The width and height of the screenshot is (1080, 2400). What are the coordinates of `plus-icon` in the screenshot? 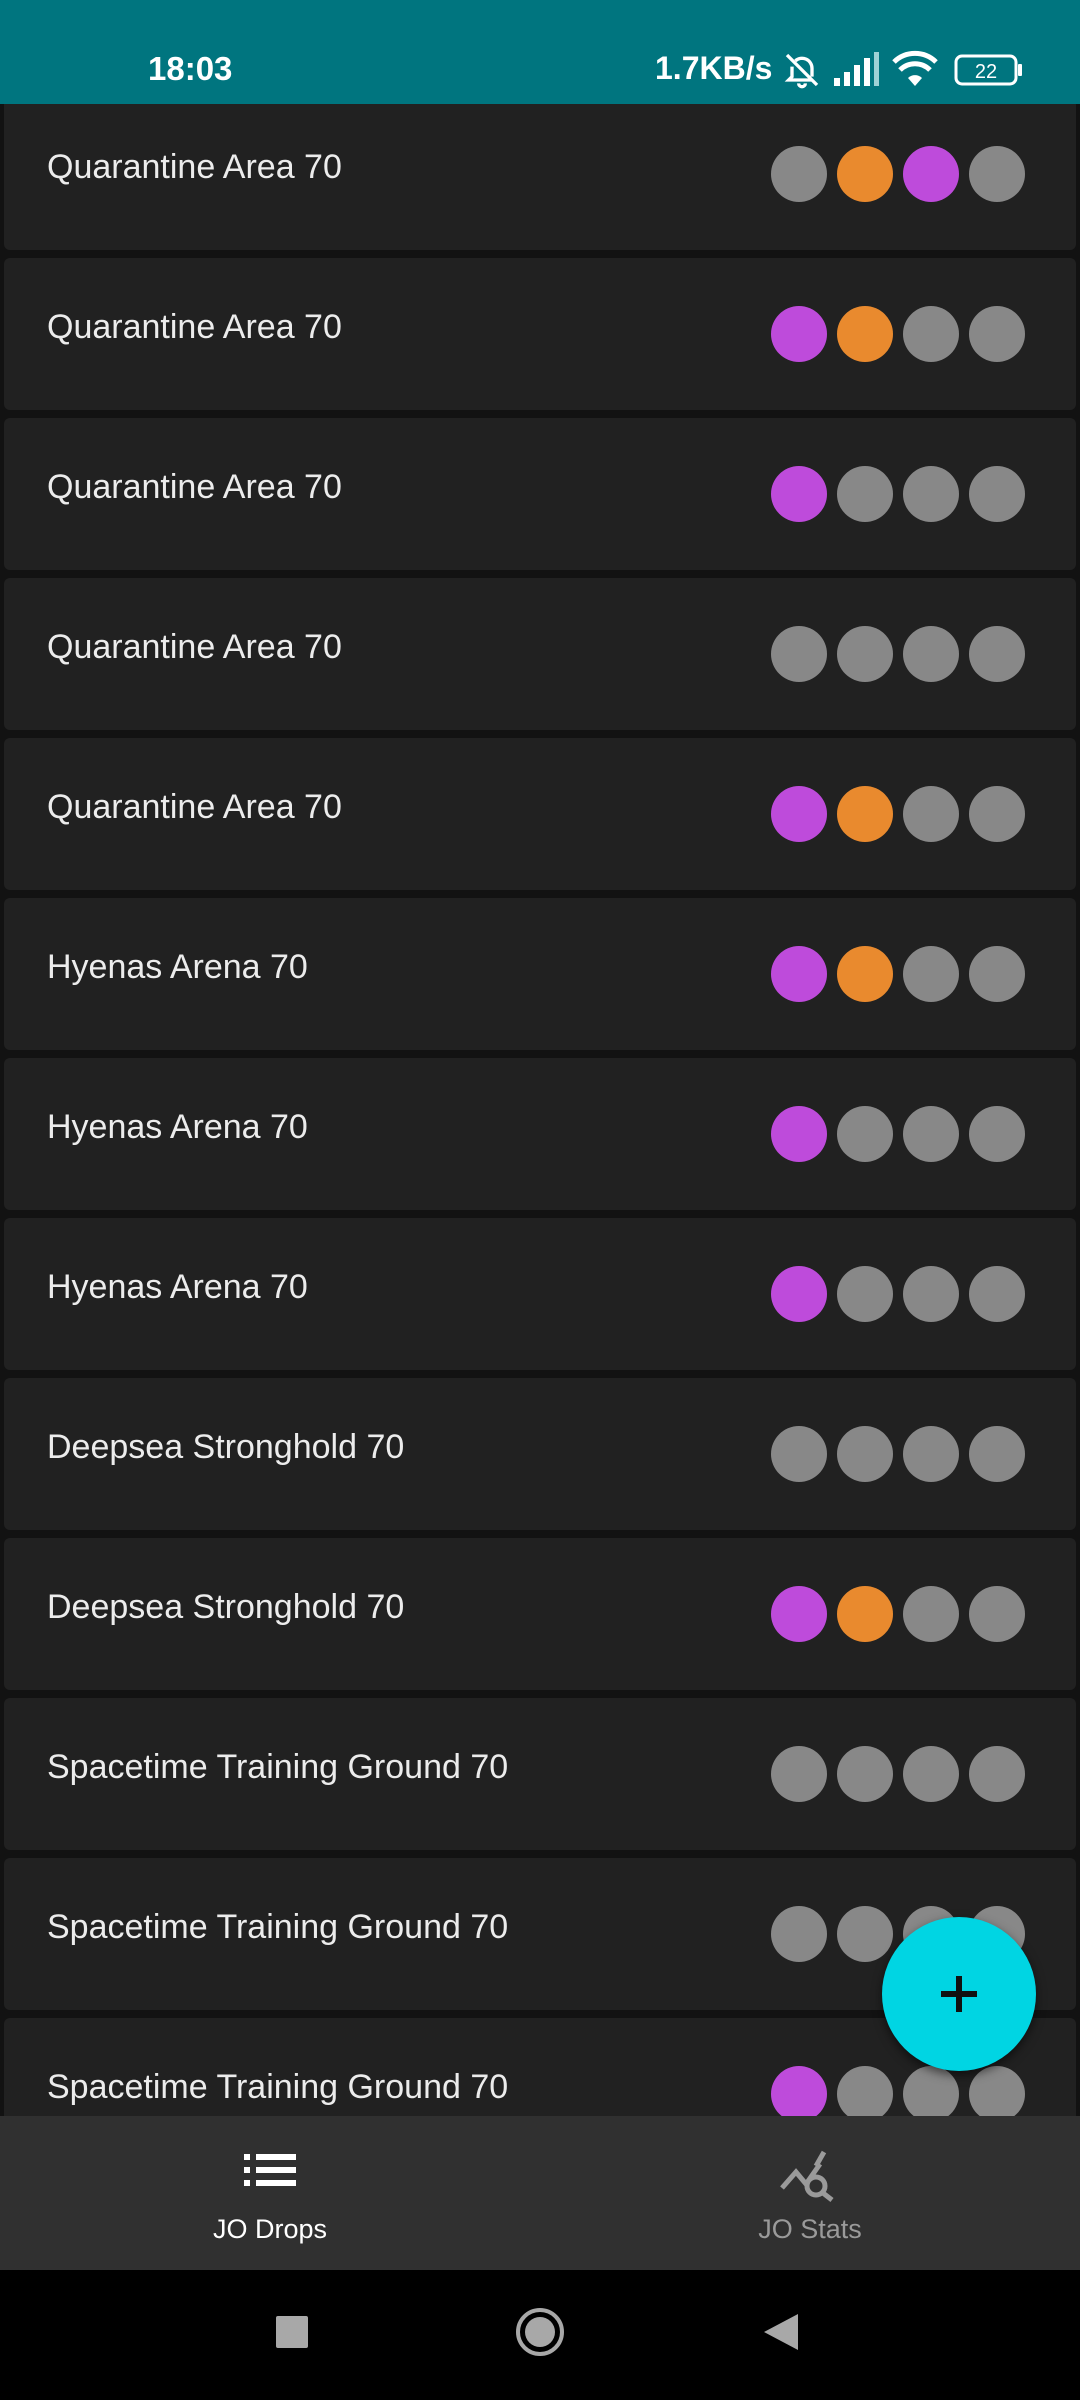 It's located at (959, 1994).